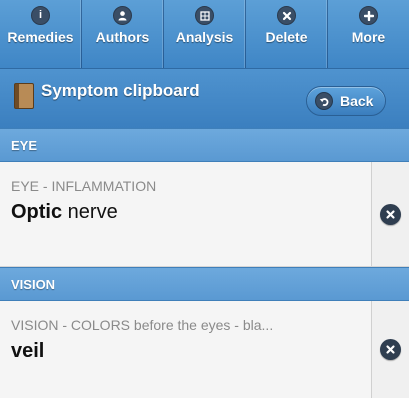  What do you see at coordinates (40, 37) in the screenshot?
I see `remedies-label: Remedies` at bounding box center [40, 37].